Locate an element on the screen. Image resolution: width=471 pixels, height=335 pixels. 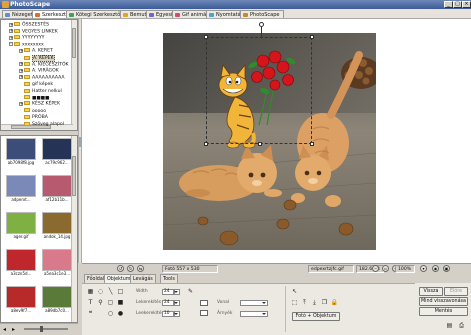
select-icon: ⬚ is located at coordinates (294, 302).